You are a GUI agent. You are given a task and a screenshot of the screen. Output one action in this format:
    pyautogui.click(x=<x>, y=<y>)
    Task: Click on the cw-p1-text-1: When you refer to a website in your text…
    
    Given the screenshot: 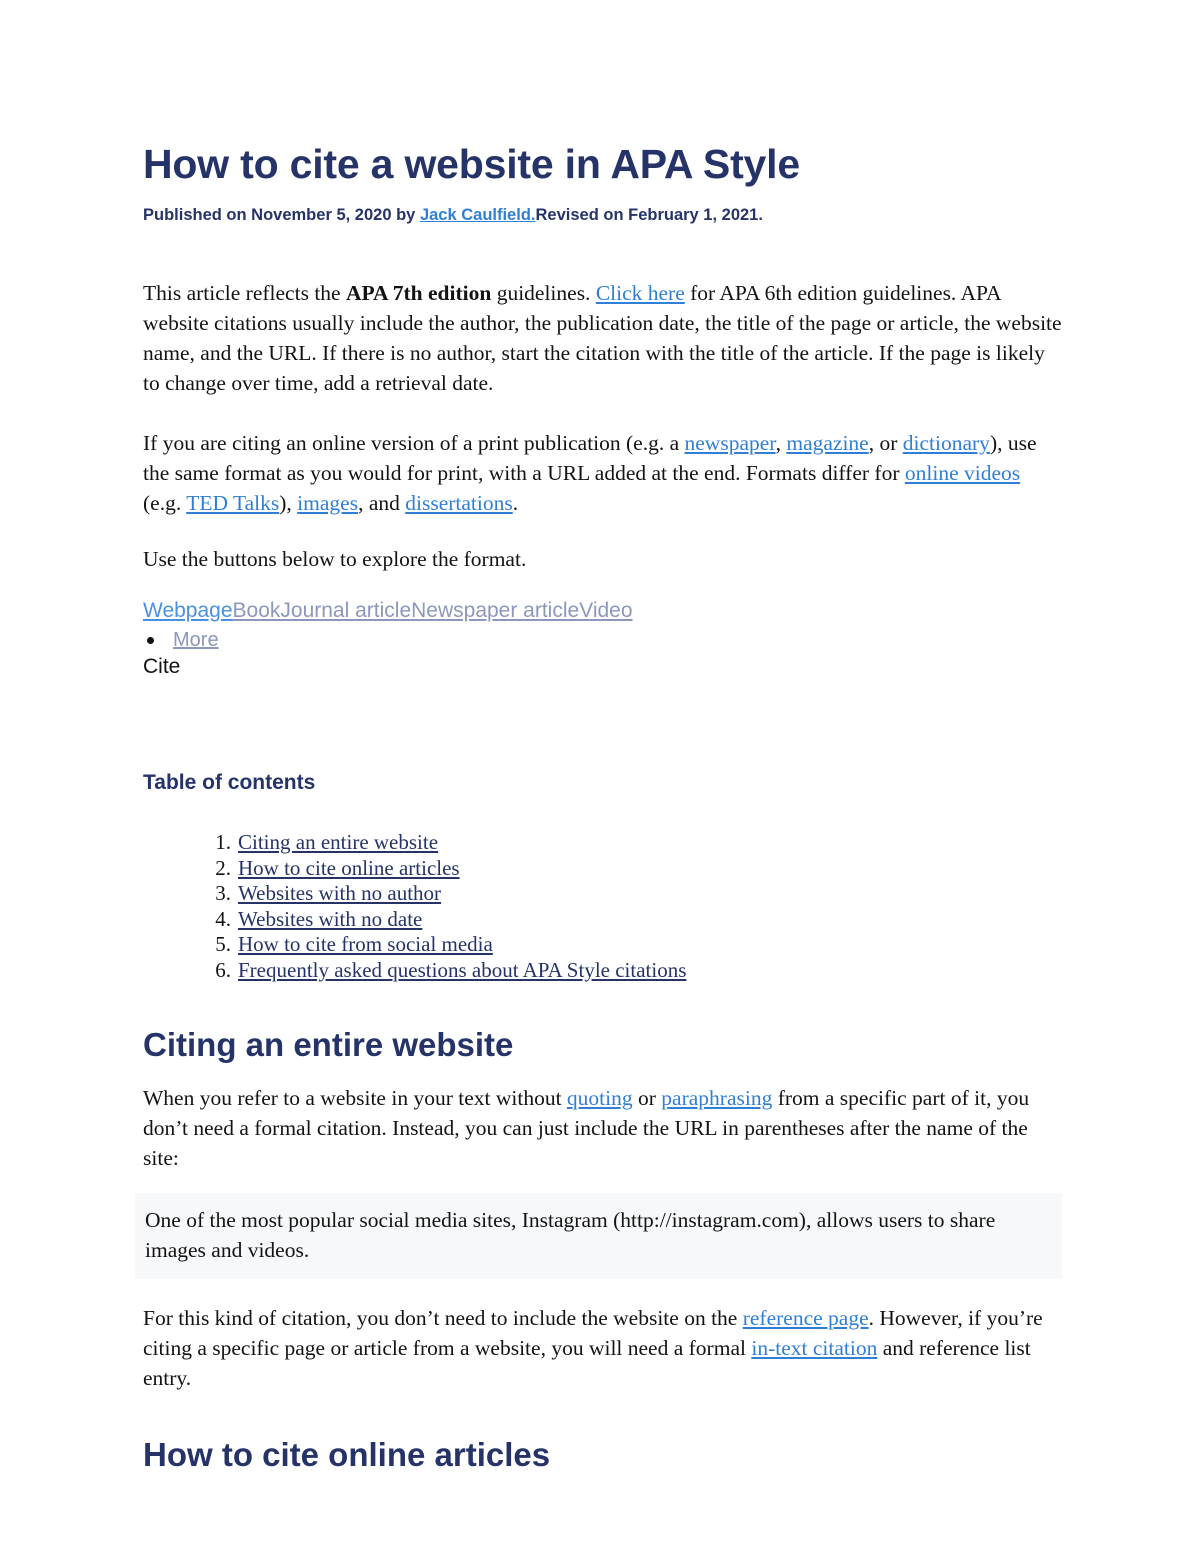 What is the action you would take?
    pyautogui.click(x=355, y=1098)
    